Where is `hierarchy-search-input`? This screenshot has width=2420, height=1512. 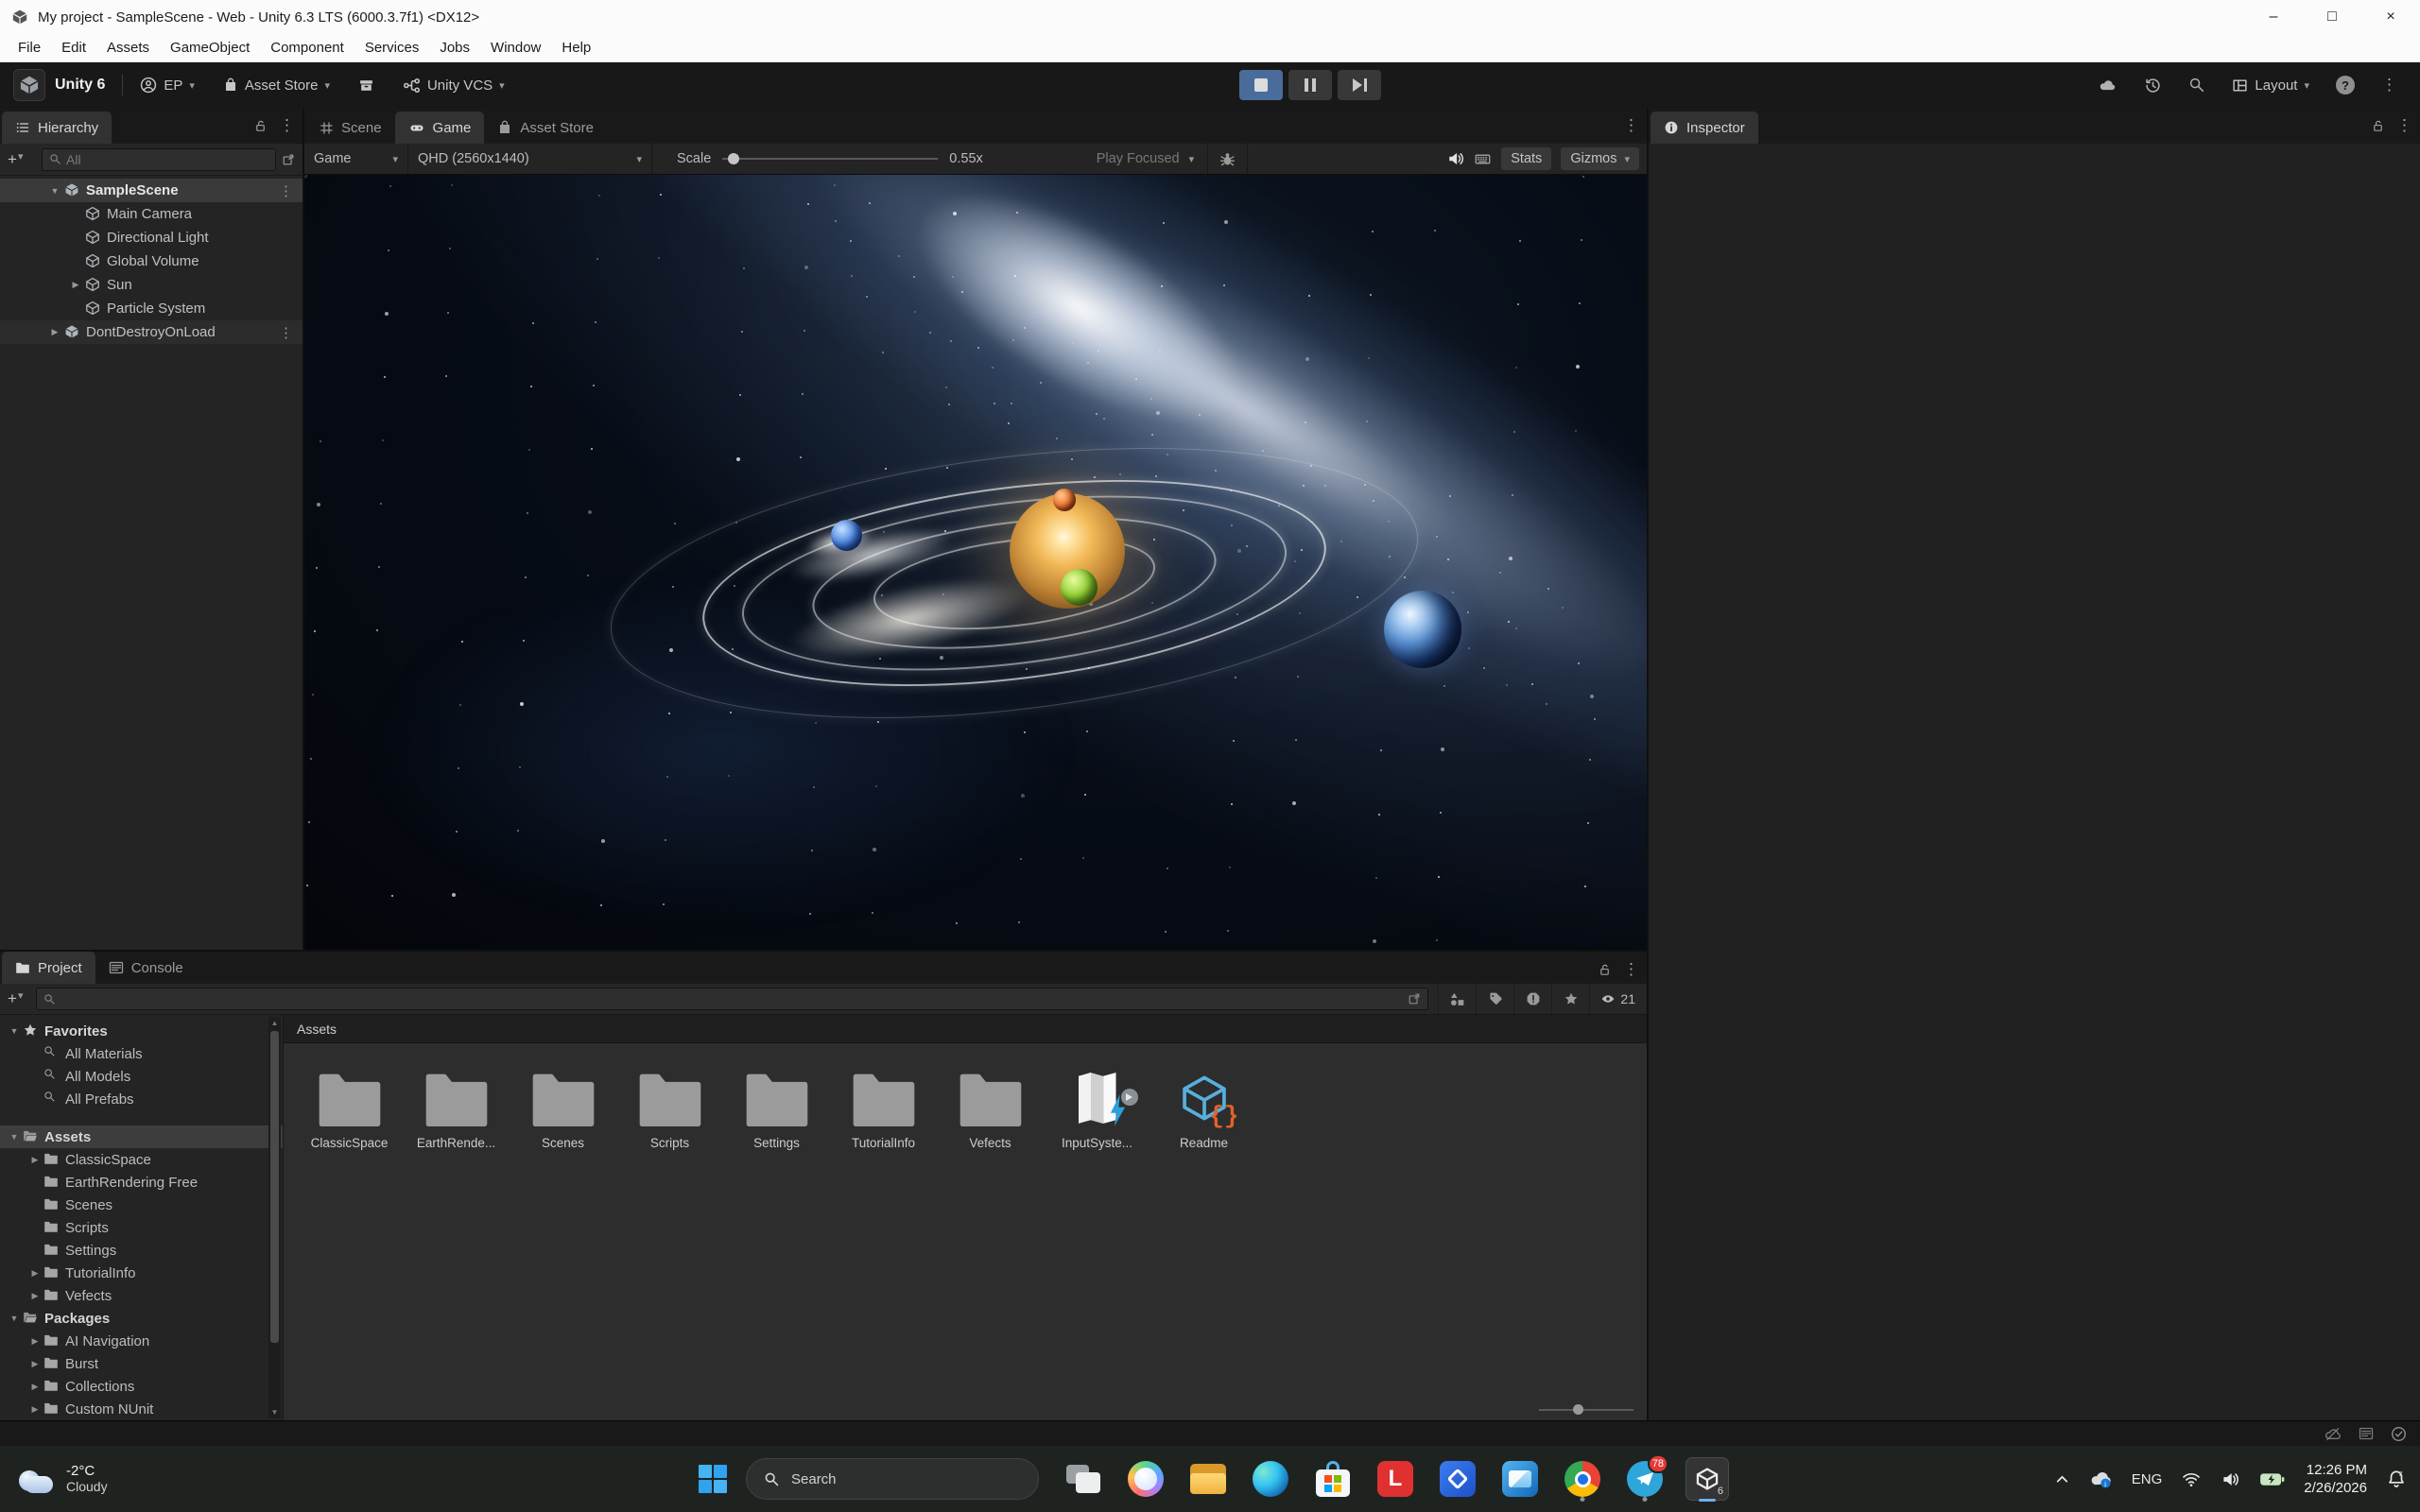 hierarchy-search-input is located at coordinates (167, 159).